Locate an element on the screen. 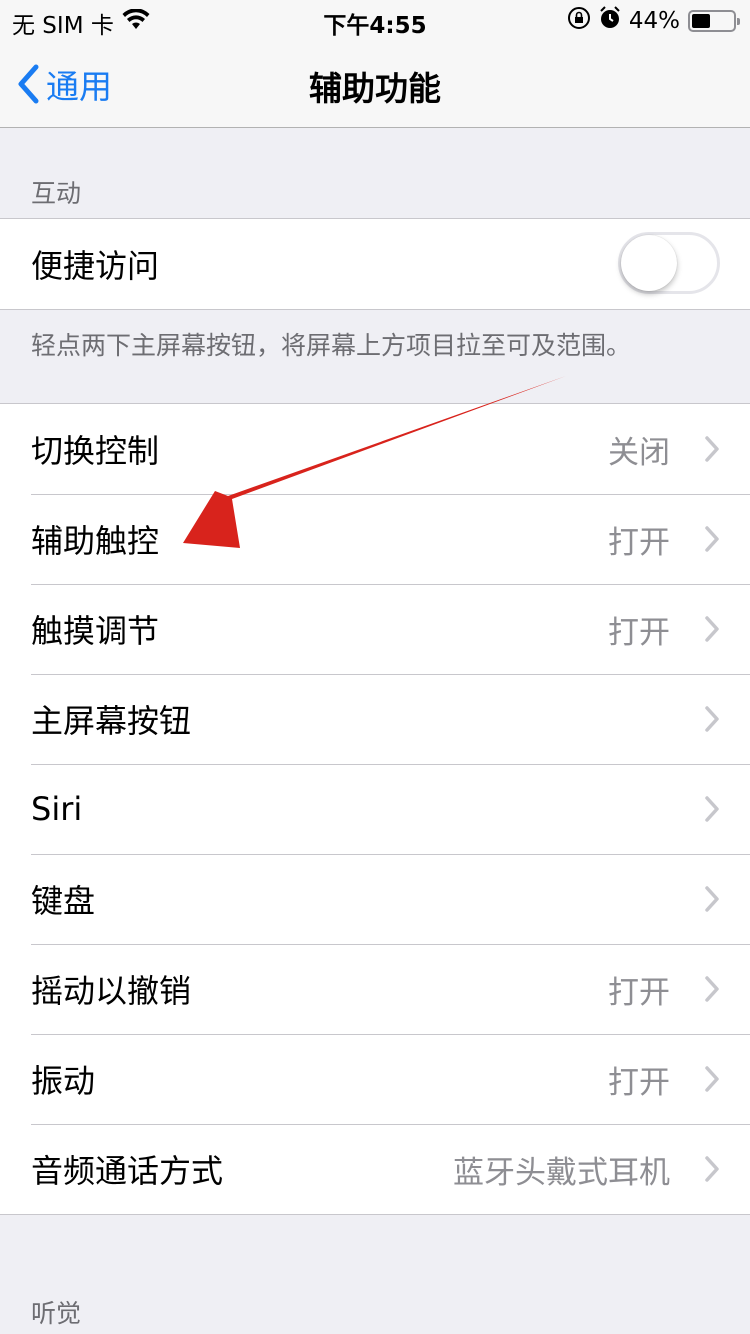  section-header-hearing: 听觉 is located at coordinates (56, 1313).